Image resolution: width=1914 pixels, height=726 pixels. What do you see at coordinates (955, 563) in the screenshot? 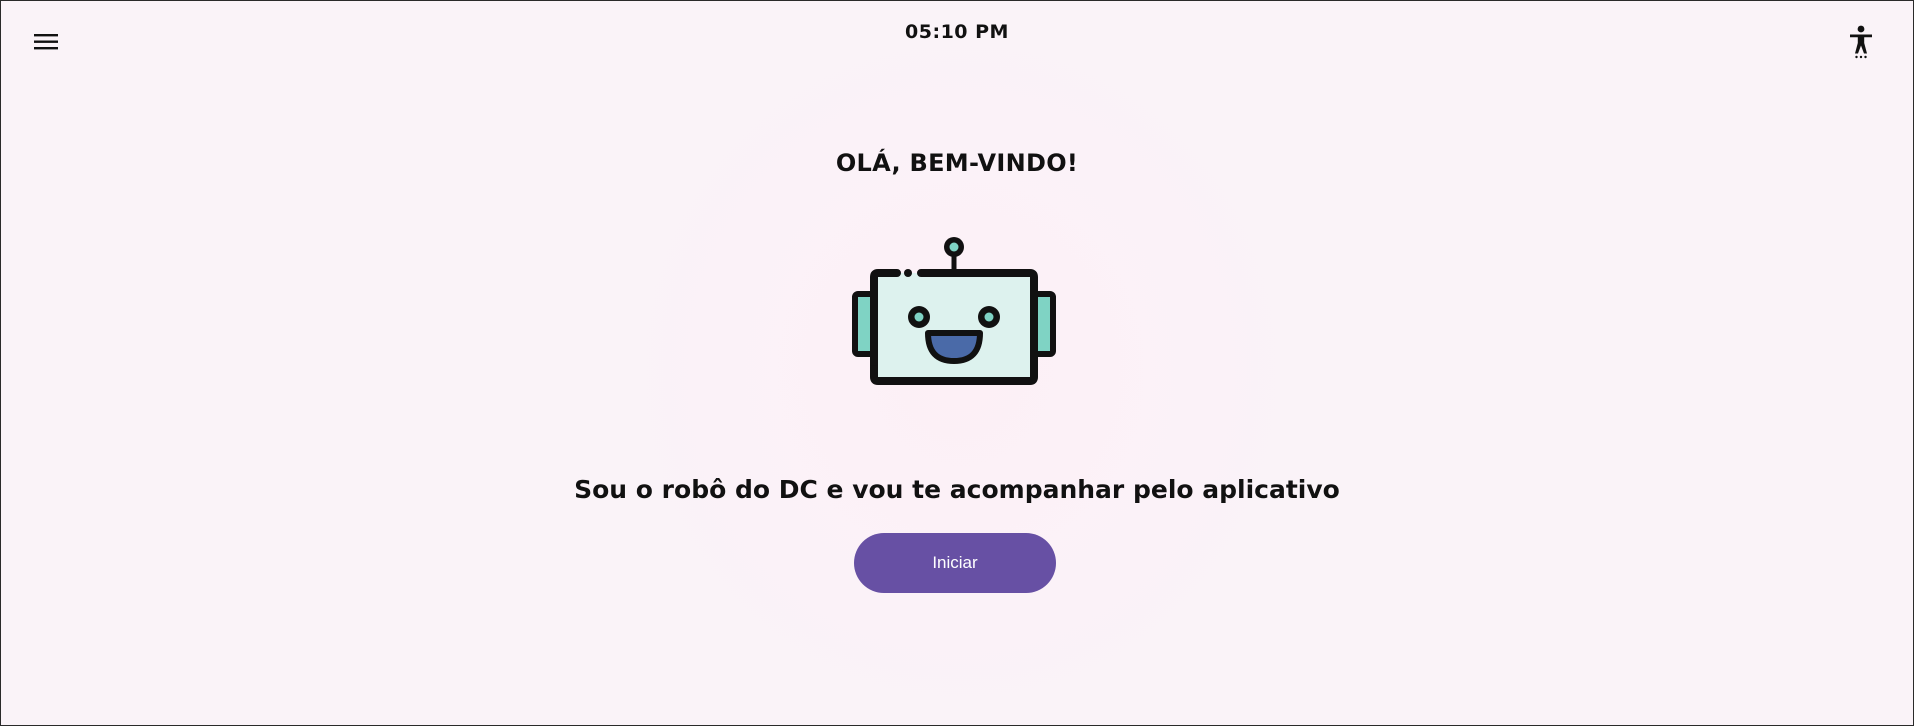
I see `start-button: Iniciar` at bounding box center [955, 563].